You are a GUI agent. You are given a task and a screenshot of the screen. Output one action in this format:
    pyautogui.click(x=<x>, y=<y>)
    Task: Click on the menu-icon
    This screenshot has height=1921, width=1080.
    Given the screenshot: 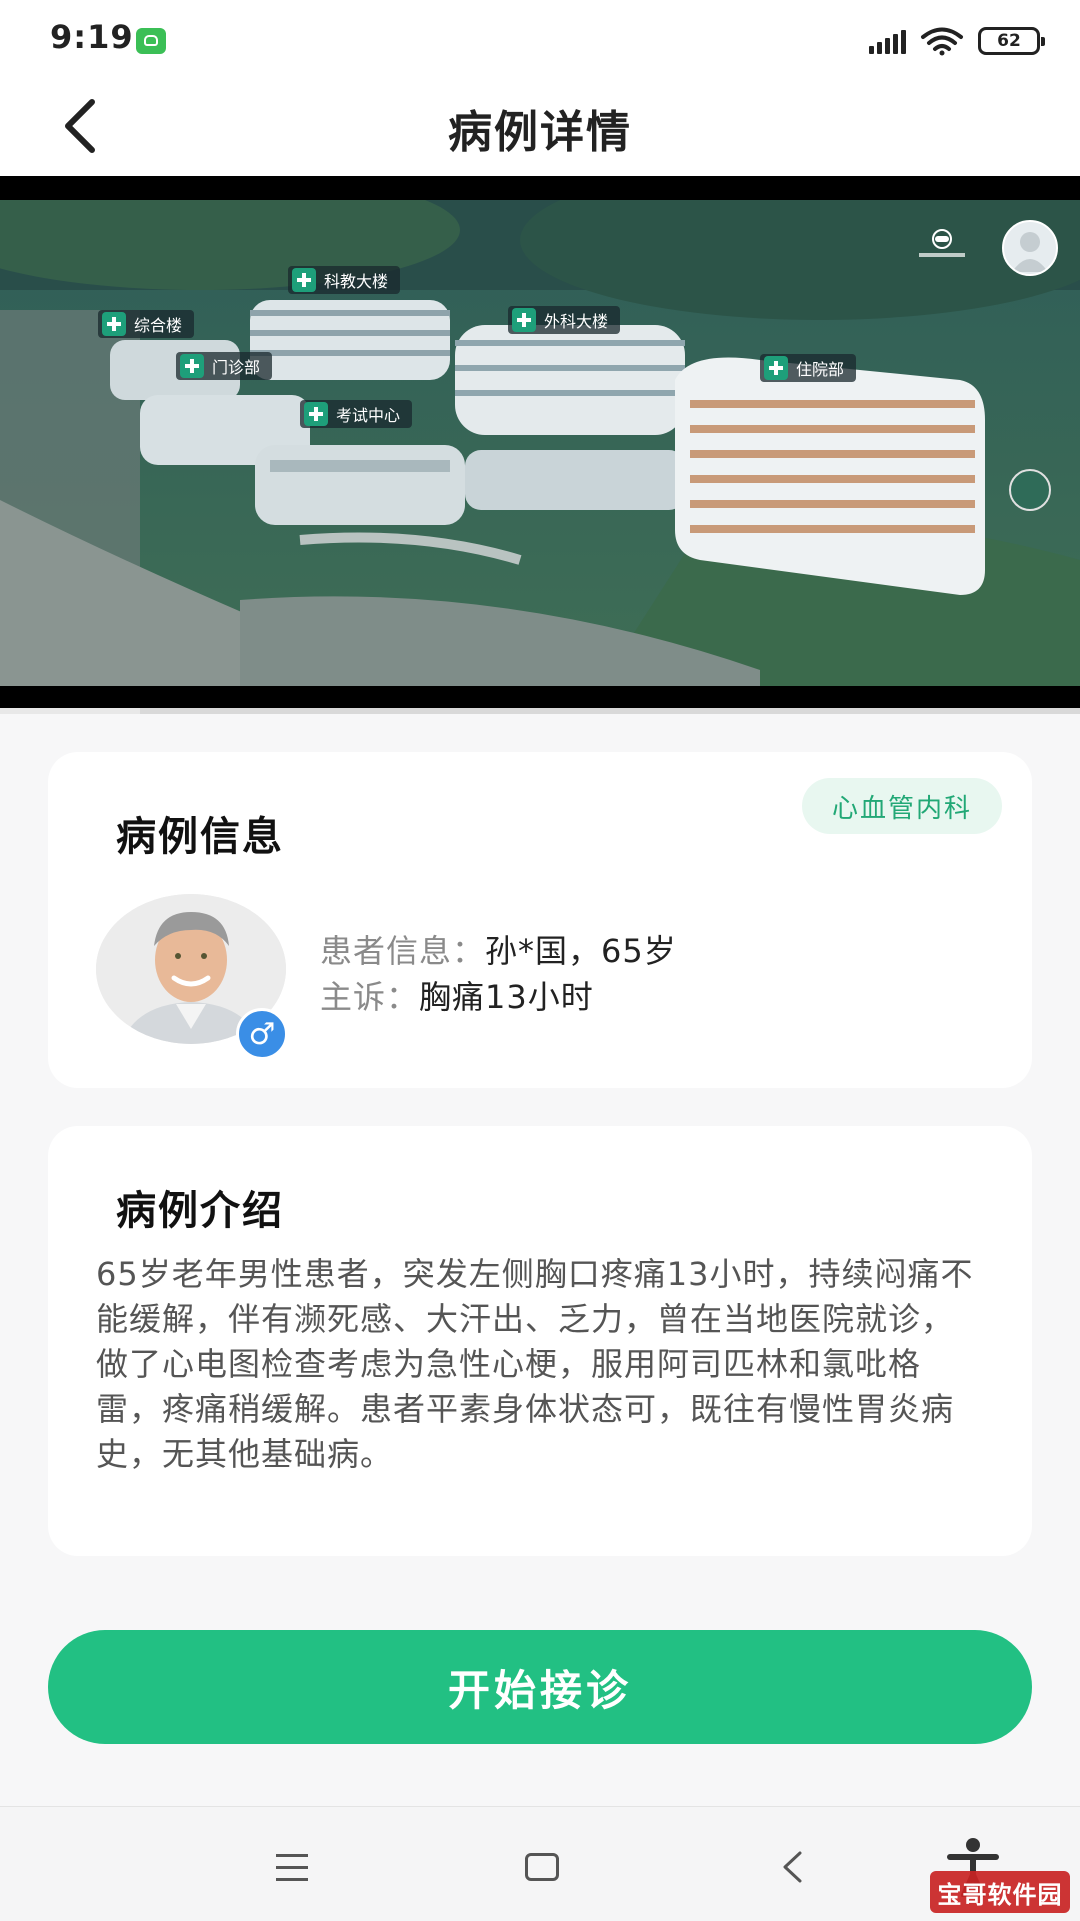 What is the action you would take?
    pyautogui.click(x=292, y=1867)
    